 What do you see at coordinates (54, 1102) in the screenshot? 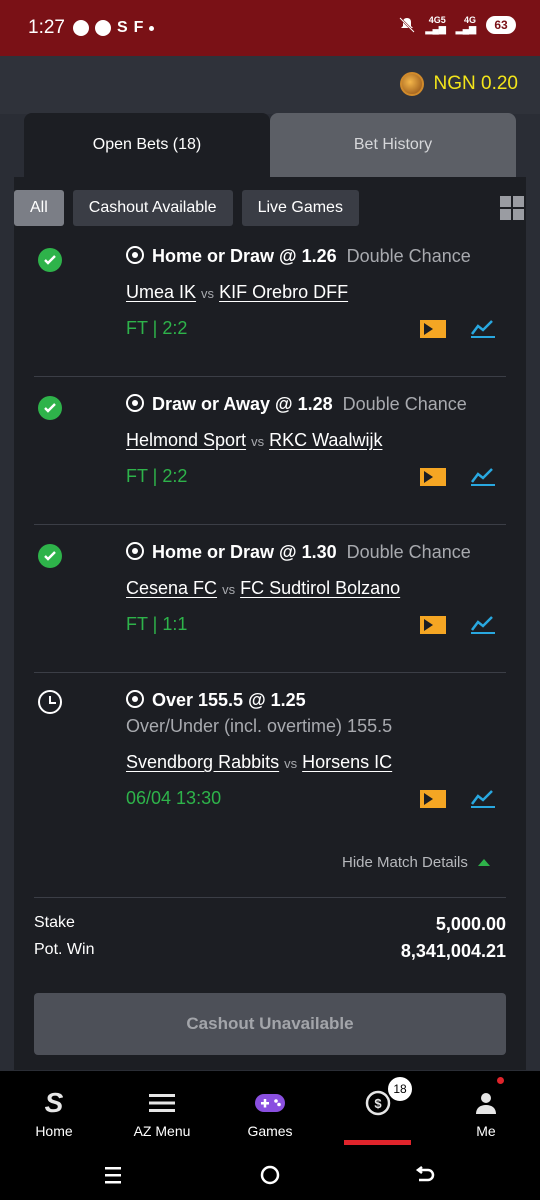
I see `sportybet-logo-icon: S` at bounding box center [54, 1102].